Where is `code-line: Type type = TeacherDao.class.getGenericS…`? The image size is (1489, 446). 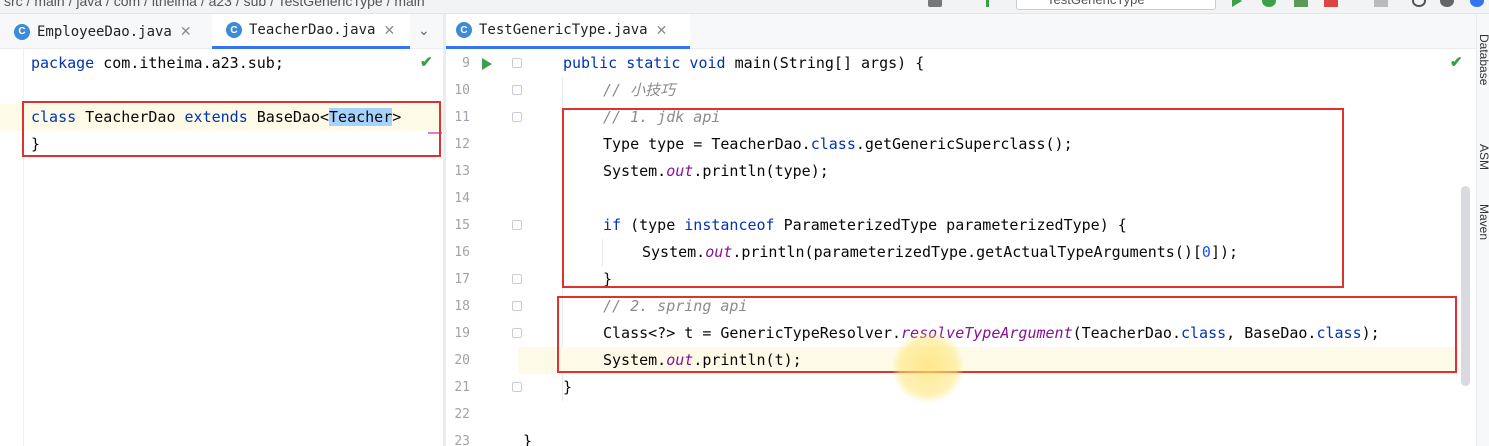
code-line: Type type = TeacherDao.class.getGenericS… is located at coordinates (838, 144).